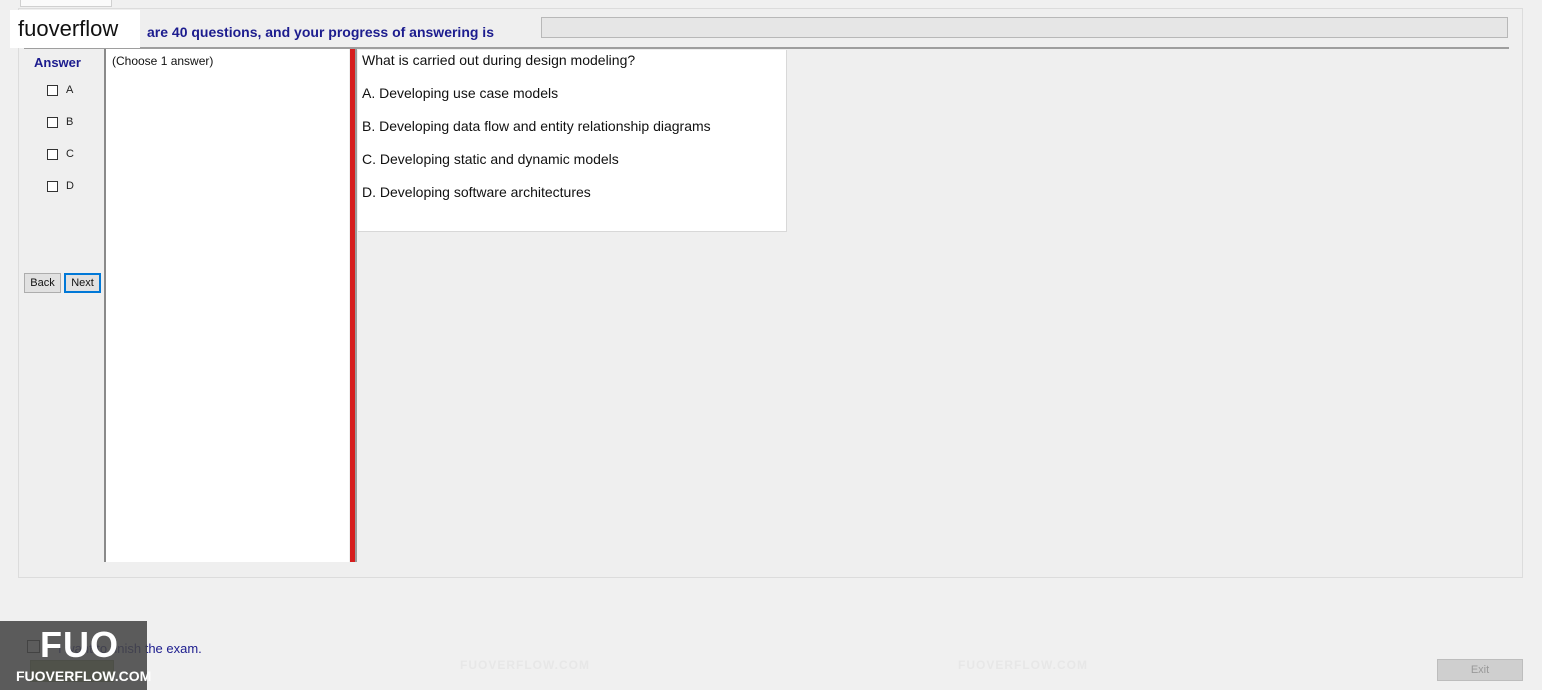 Image resolution: width=1542 pixels, height=690 pixels. What do you see at coordinates (70, 90) in the screenshot?
I see `answer-option-label: A` at bounding box center [70, 90].